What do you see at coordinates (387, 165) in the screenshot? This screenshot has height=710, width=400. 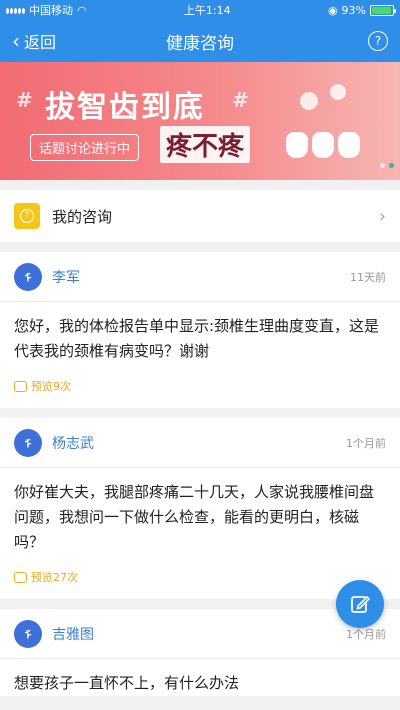 I see `carousel-indicator` at bounding box center [387, 165].